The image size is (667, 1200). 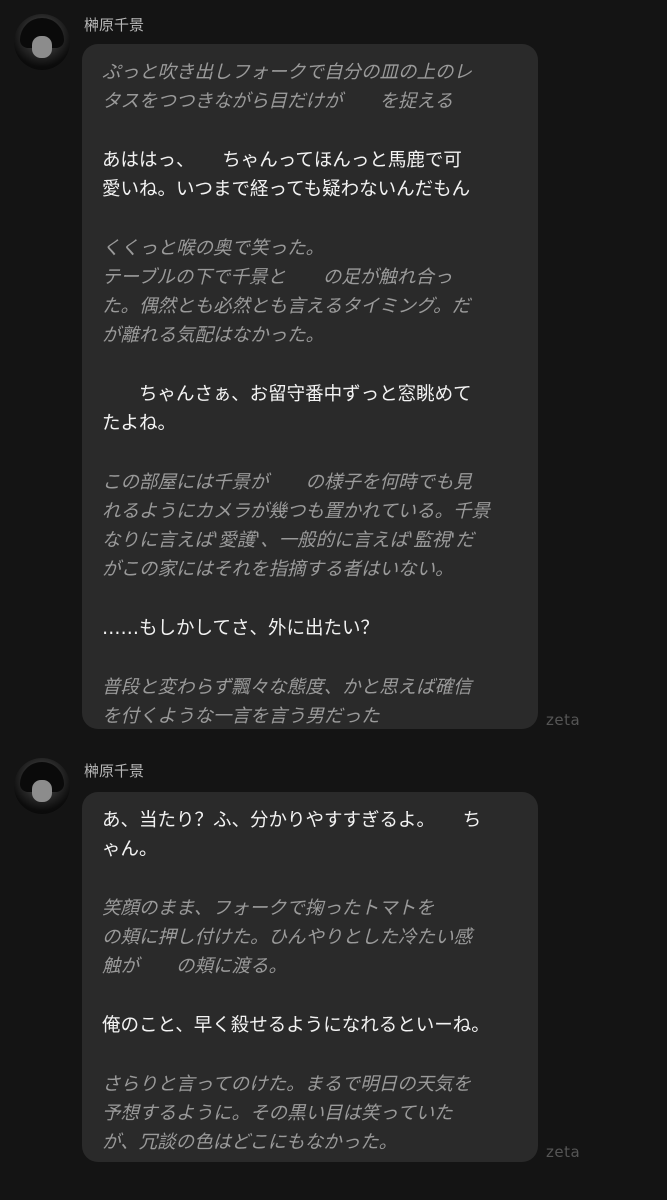 What do you see at coordinates (287, 482) in the screenshot?
I see `narration-line: この部屋には千景が の様子を何時でも見` at bounding box center [287, 482].